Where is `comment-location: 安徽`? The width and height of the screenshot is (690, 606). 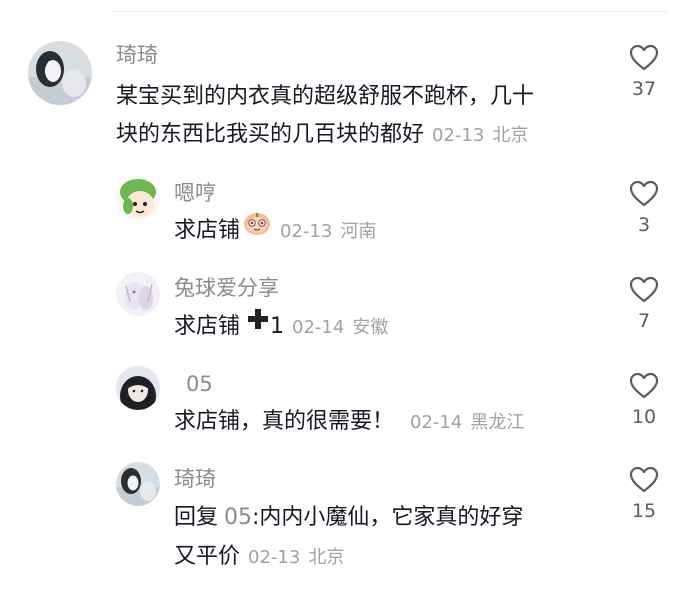 comment-location: 安徽 is located at coordinates (370, 327).